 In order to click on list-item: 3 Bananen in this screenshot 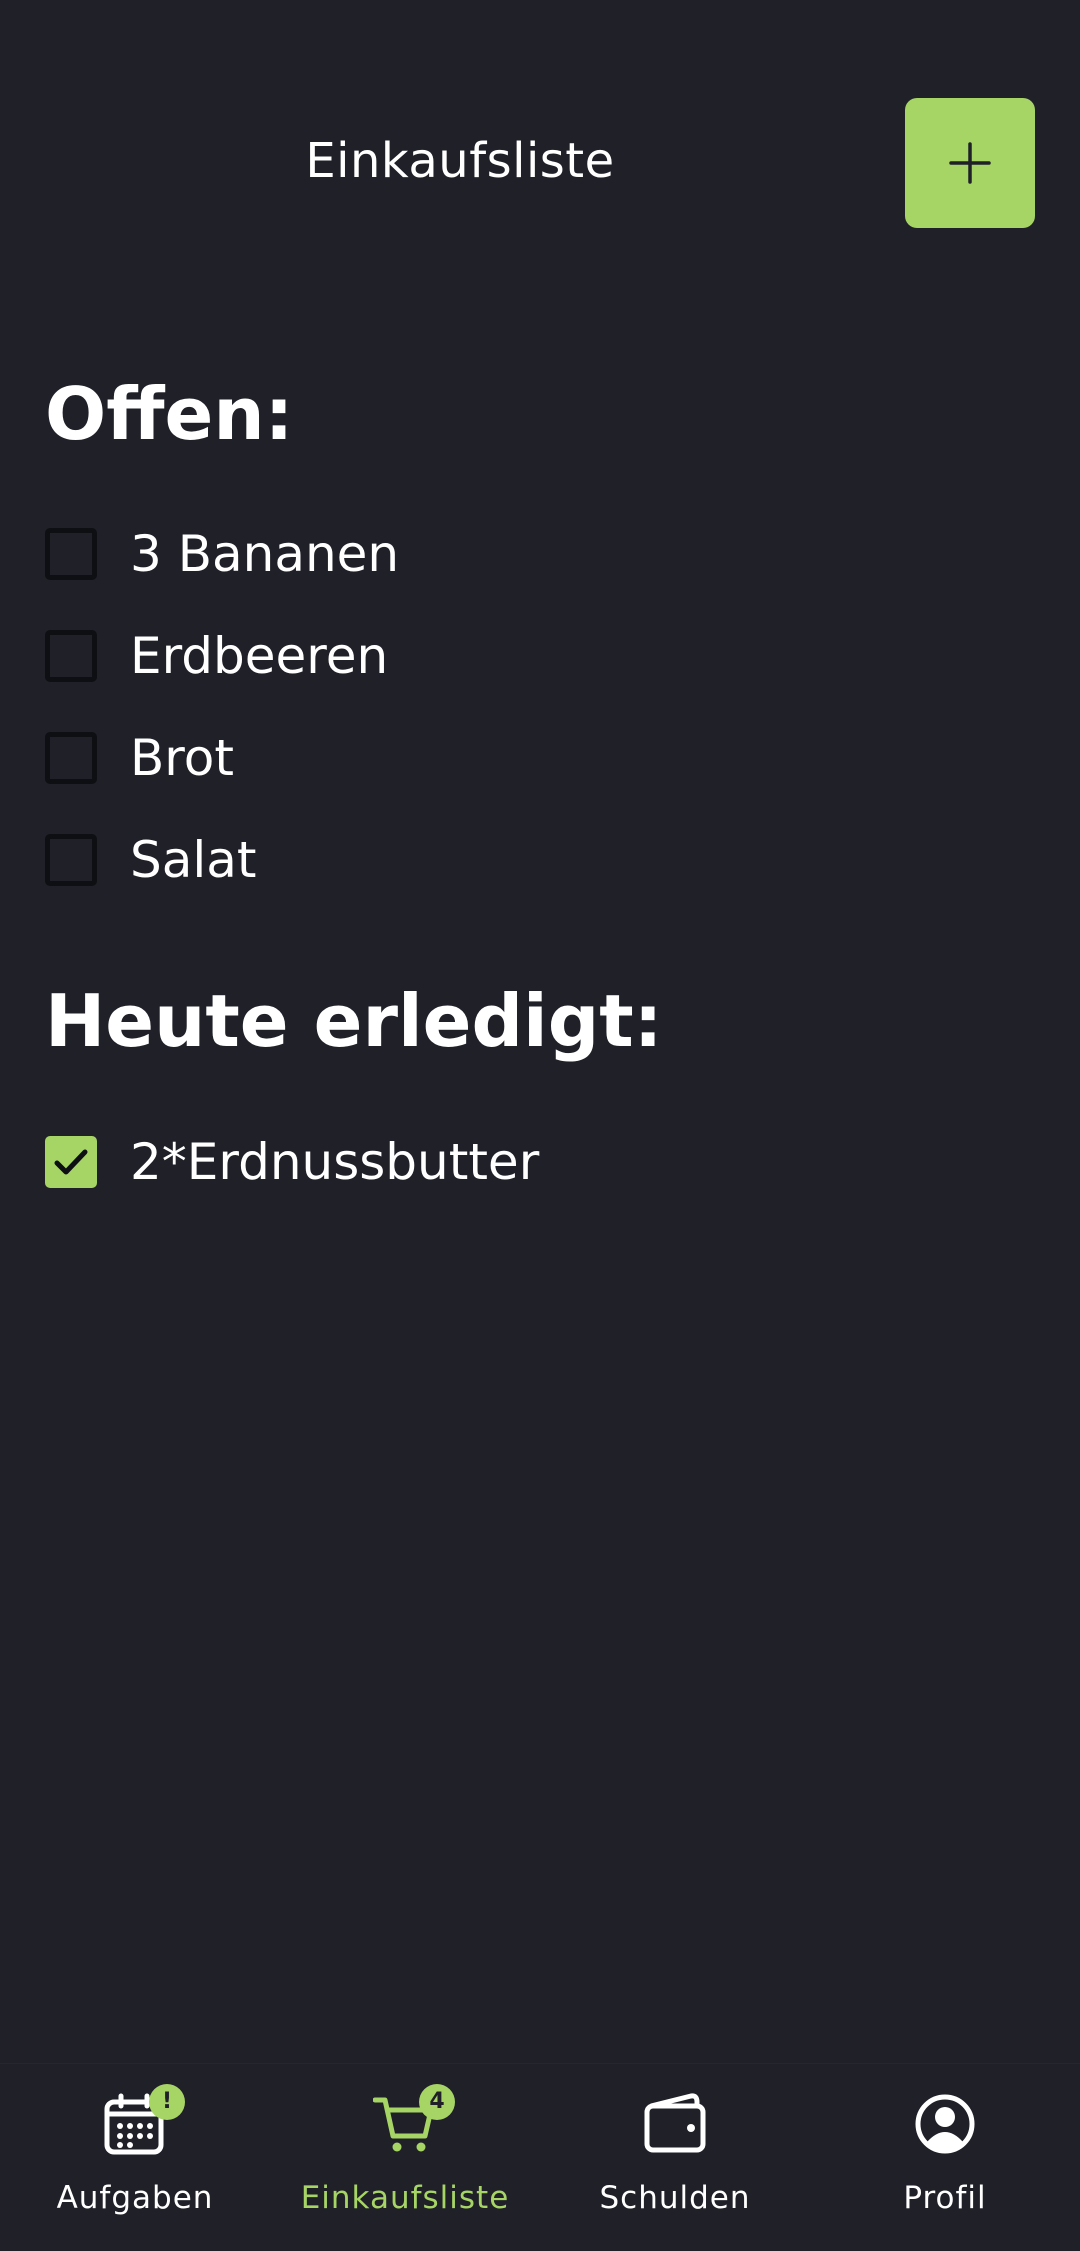, I will do `click(222, 554)`.